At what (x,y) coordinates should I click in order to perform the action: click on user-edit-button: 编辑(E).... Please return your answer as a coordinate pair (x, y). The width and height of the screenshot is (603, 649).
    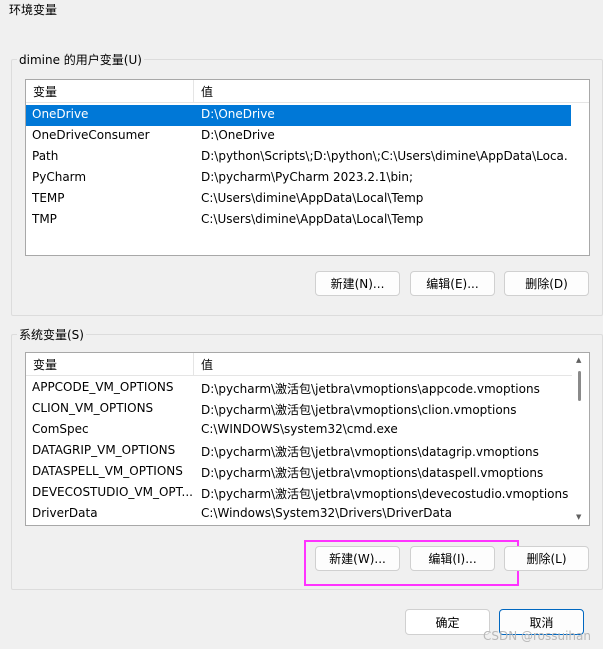
    Looking at the image, I should click on (452, 283).